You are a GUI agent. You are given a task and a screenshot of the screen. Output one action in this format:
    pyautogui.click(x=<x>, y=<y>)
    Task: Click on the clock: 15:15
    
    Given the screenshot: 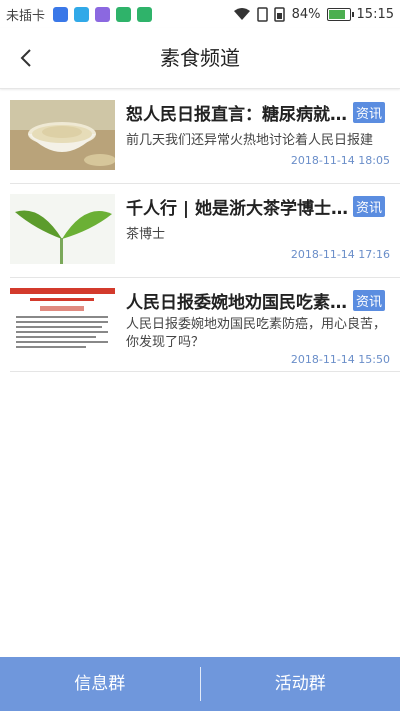 What is the action you would take?
    pyautogui.click(x=375, y=14)
    